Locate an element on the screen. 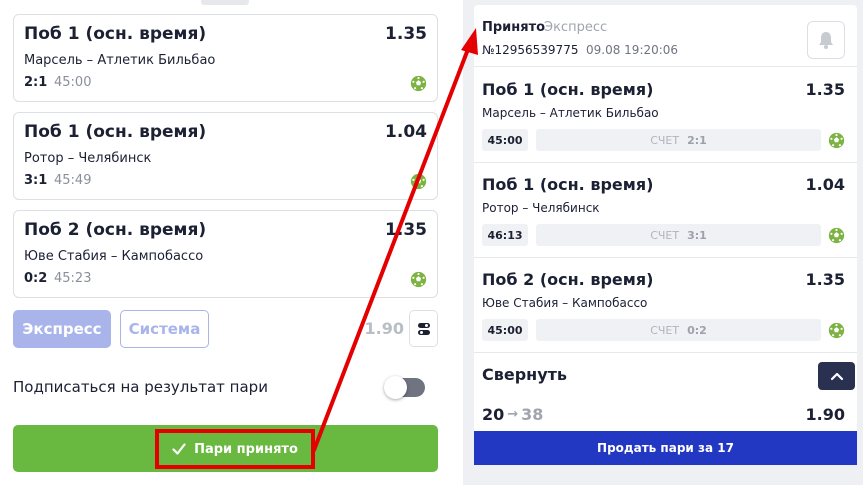 The width and height of the screenshot is (863, 485). score-value: 3:1 is located at coordinates (697, 235).